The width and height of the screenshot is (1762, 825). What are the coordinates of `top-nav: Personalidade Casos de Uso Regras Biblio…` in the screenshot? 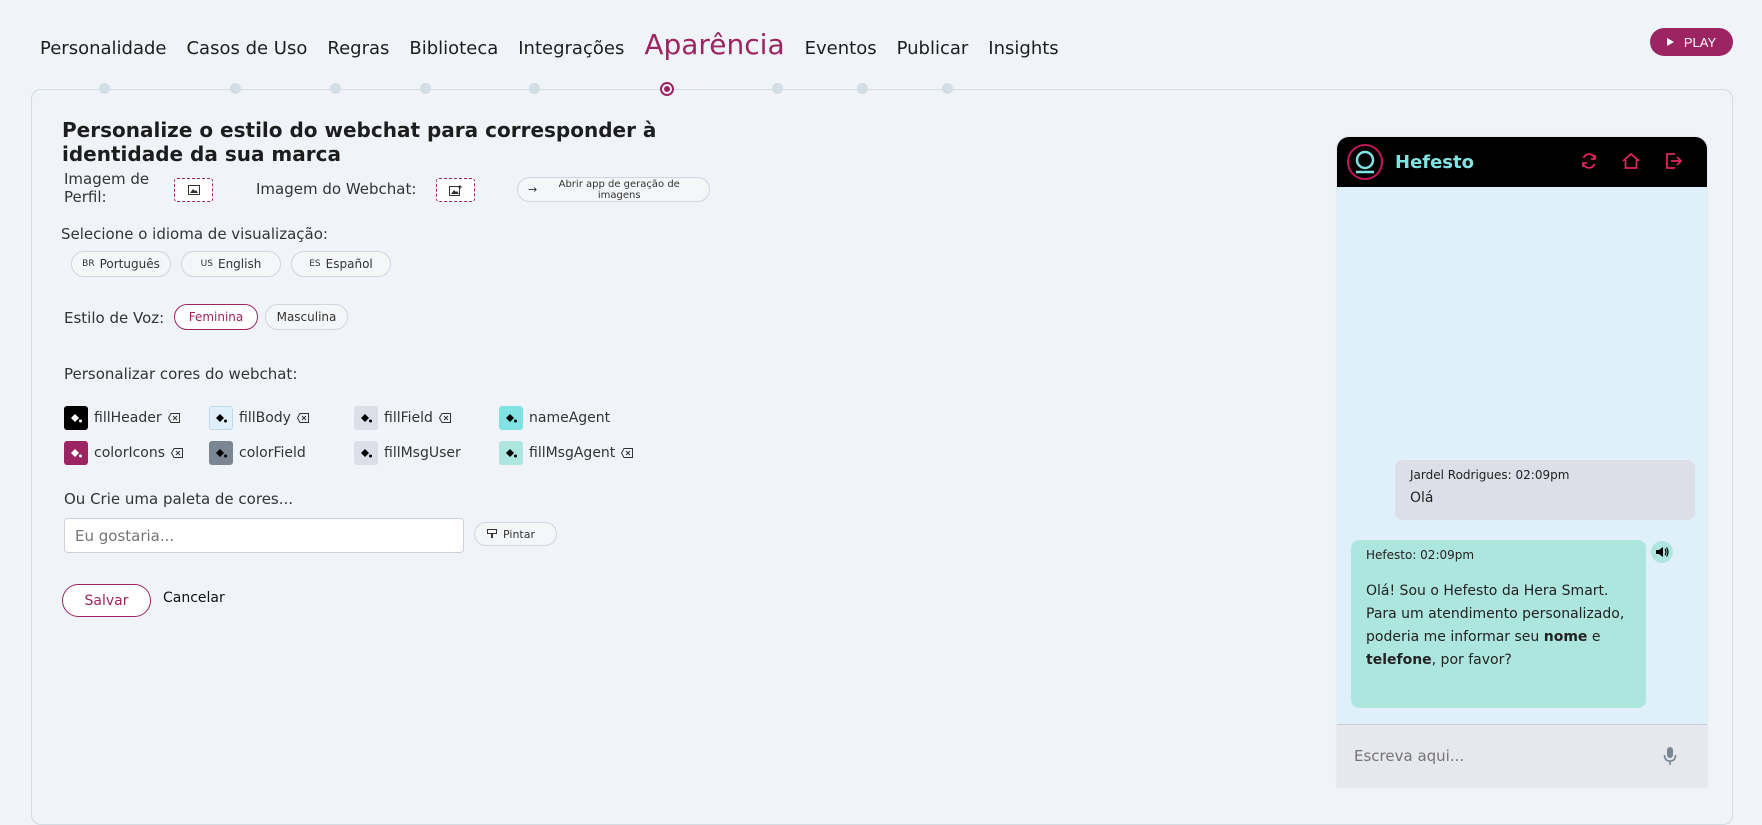 It's located at (549, 44).